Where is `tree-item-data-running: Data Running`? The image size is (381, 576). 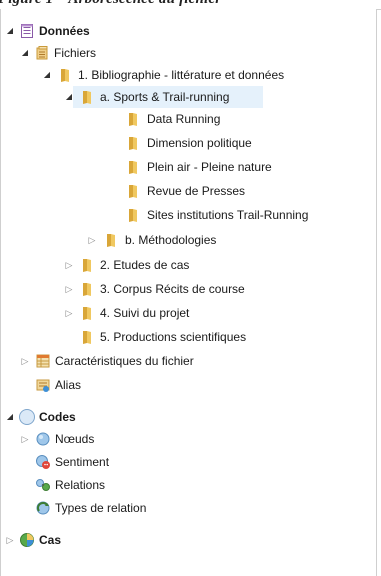 tree-item-data-running: Data Running is located at coordinates (189, 119).